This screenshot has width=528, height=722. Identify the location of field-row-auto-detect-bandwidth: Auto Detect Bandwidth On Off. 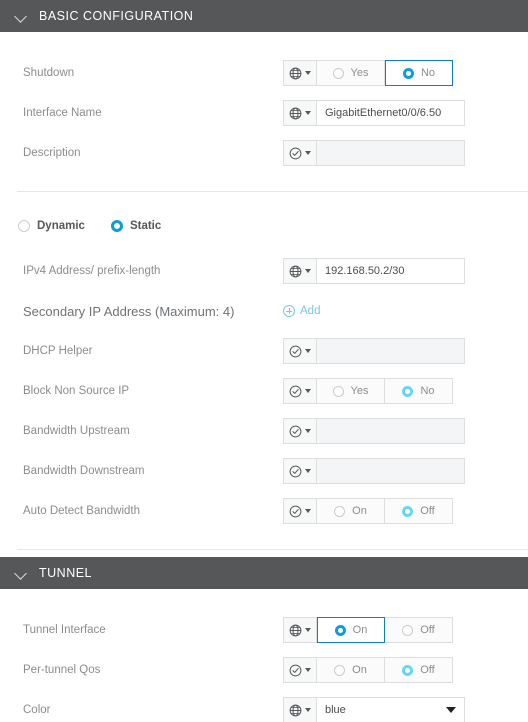
(264, 511).